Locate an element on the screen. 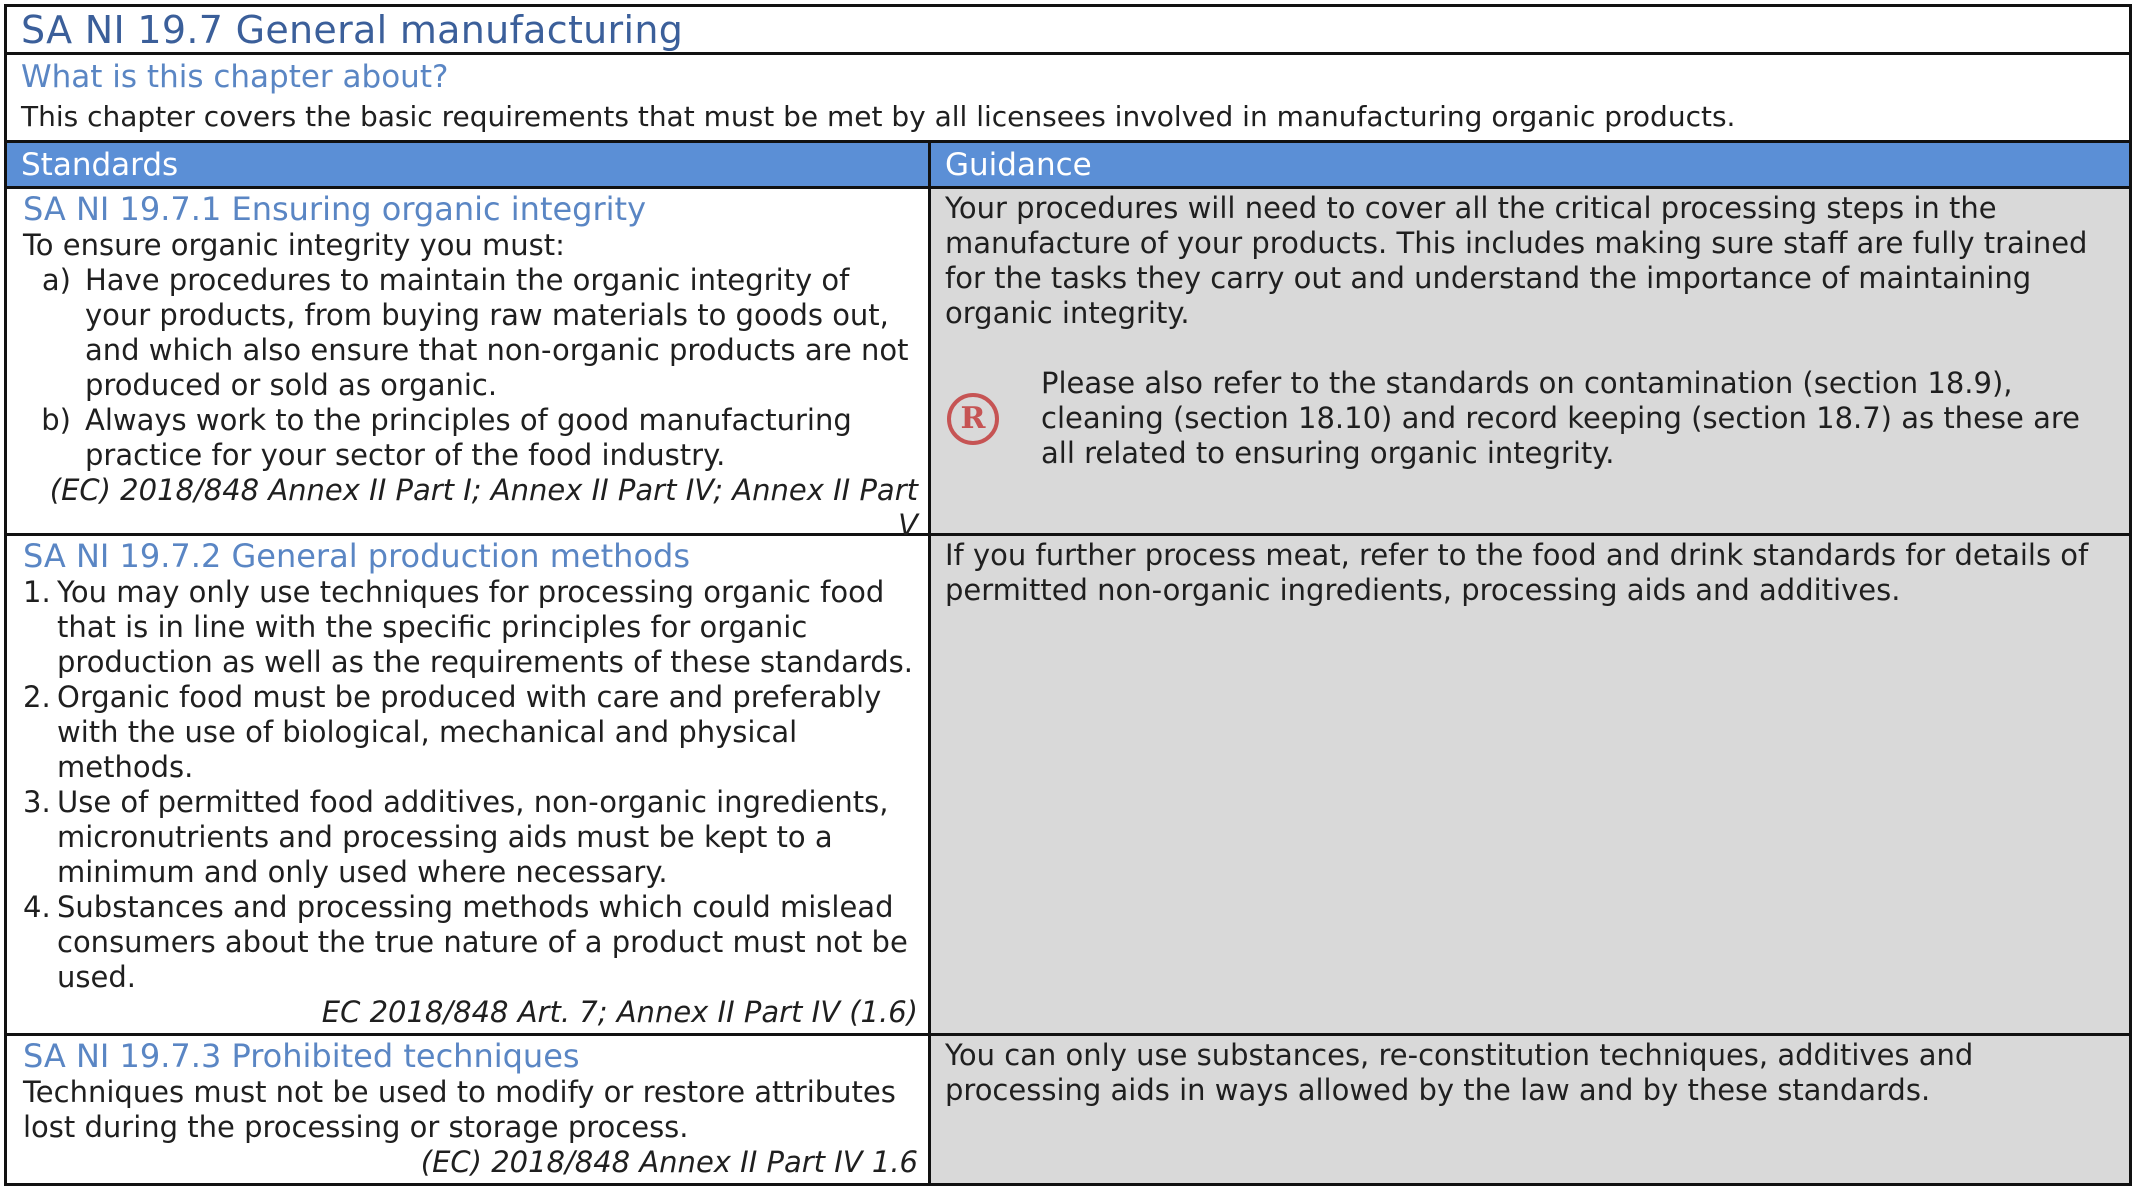  list-marker: a) is located at coordinates (56, 280).